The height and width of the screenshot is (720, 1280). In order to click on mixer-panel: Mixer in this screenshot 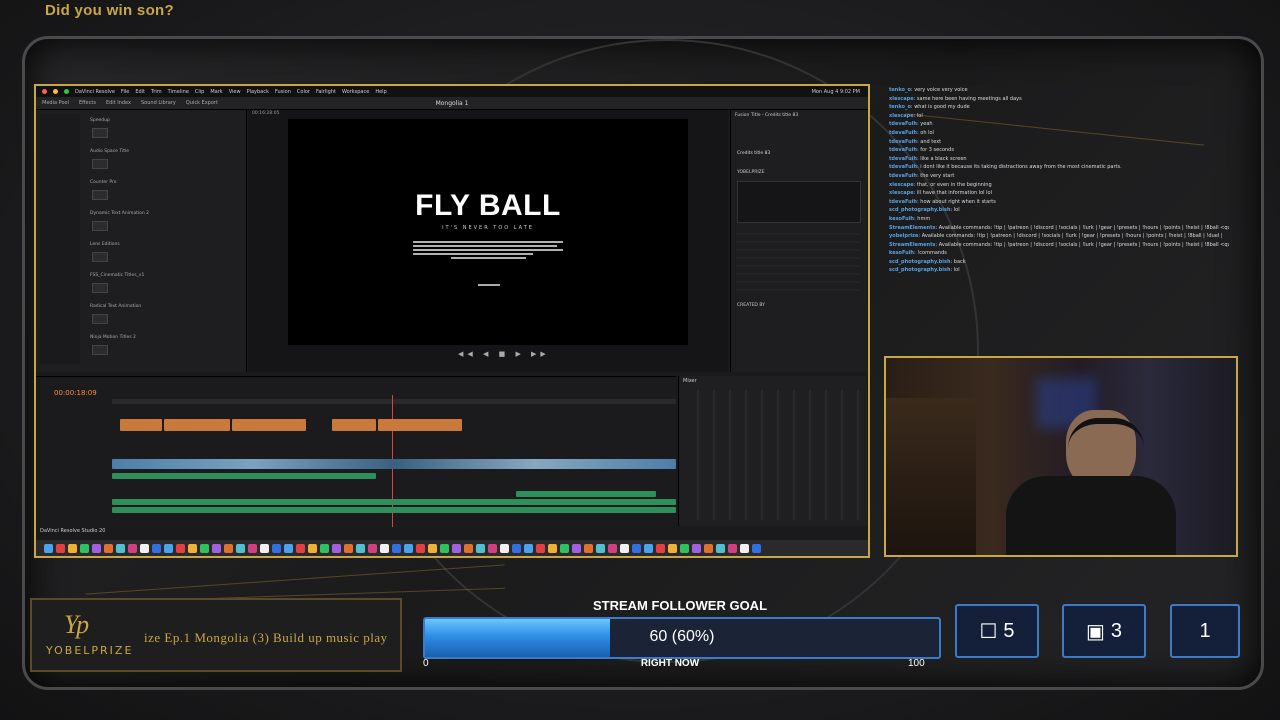, I will do `click(772, 451)`.